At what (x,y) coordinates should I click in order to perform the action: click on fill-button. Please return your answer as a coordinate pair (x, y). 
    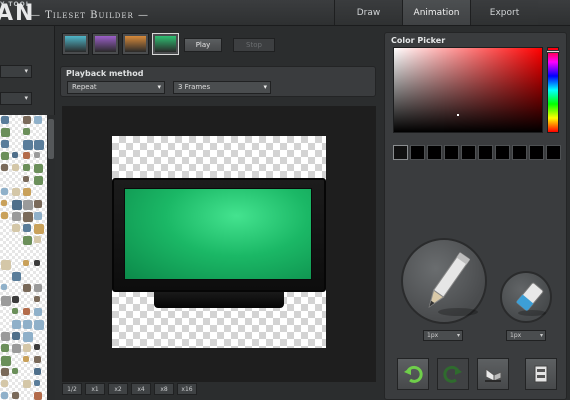
    Looking at the image, I should click on (493, 374).